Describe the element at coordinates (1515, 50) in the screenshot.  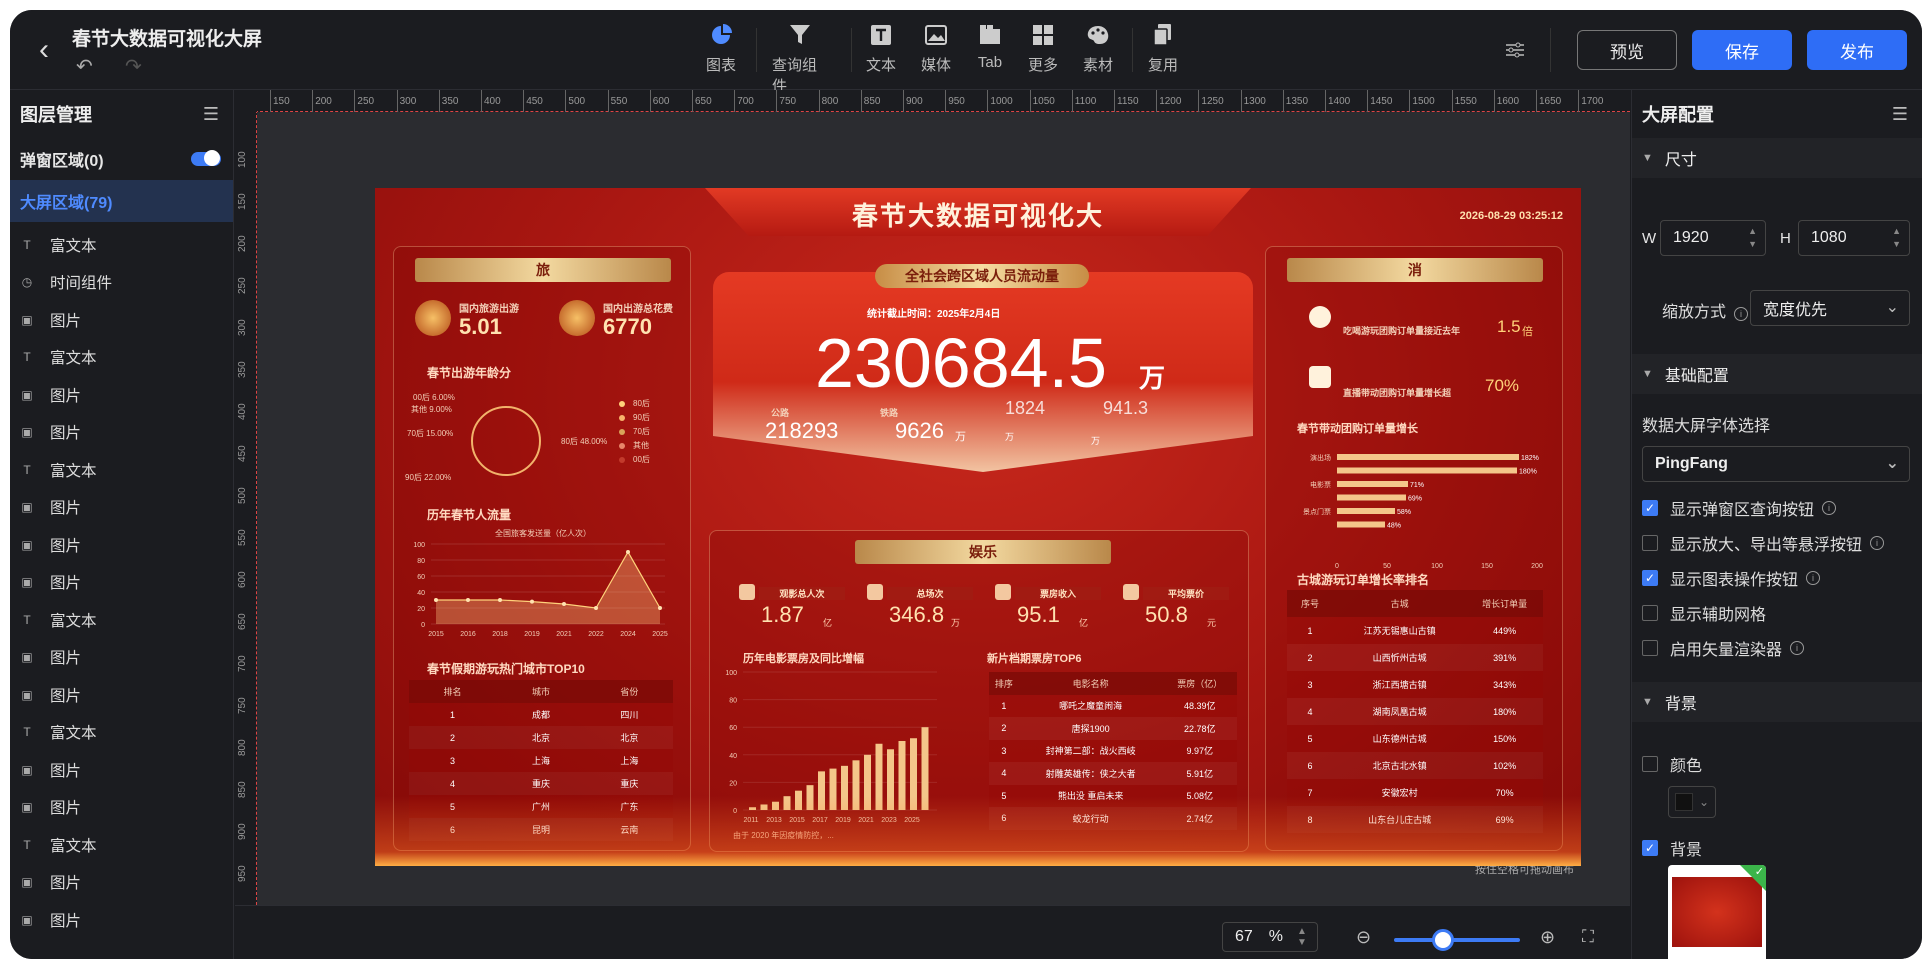
I see `settings-sliders-icon` at that location.